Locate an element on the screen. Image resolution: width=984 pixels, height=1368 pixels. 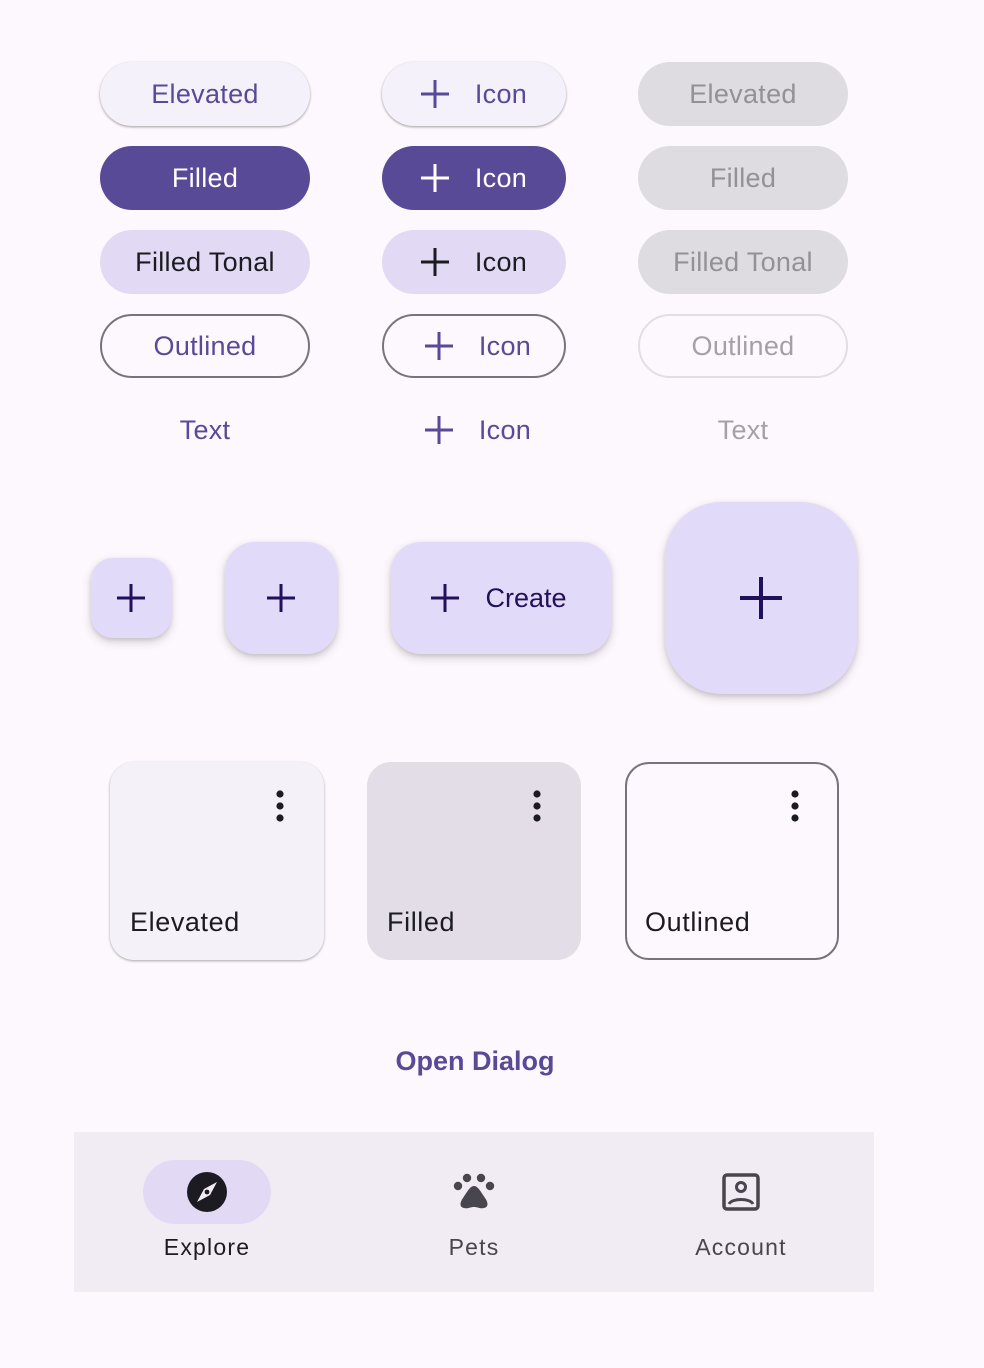
nav-label: Account is located at coordinates (741, 1247).